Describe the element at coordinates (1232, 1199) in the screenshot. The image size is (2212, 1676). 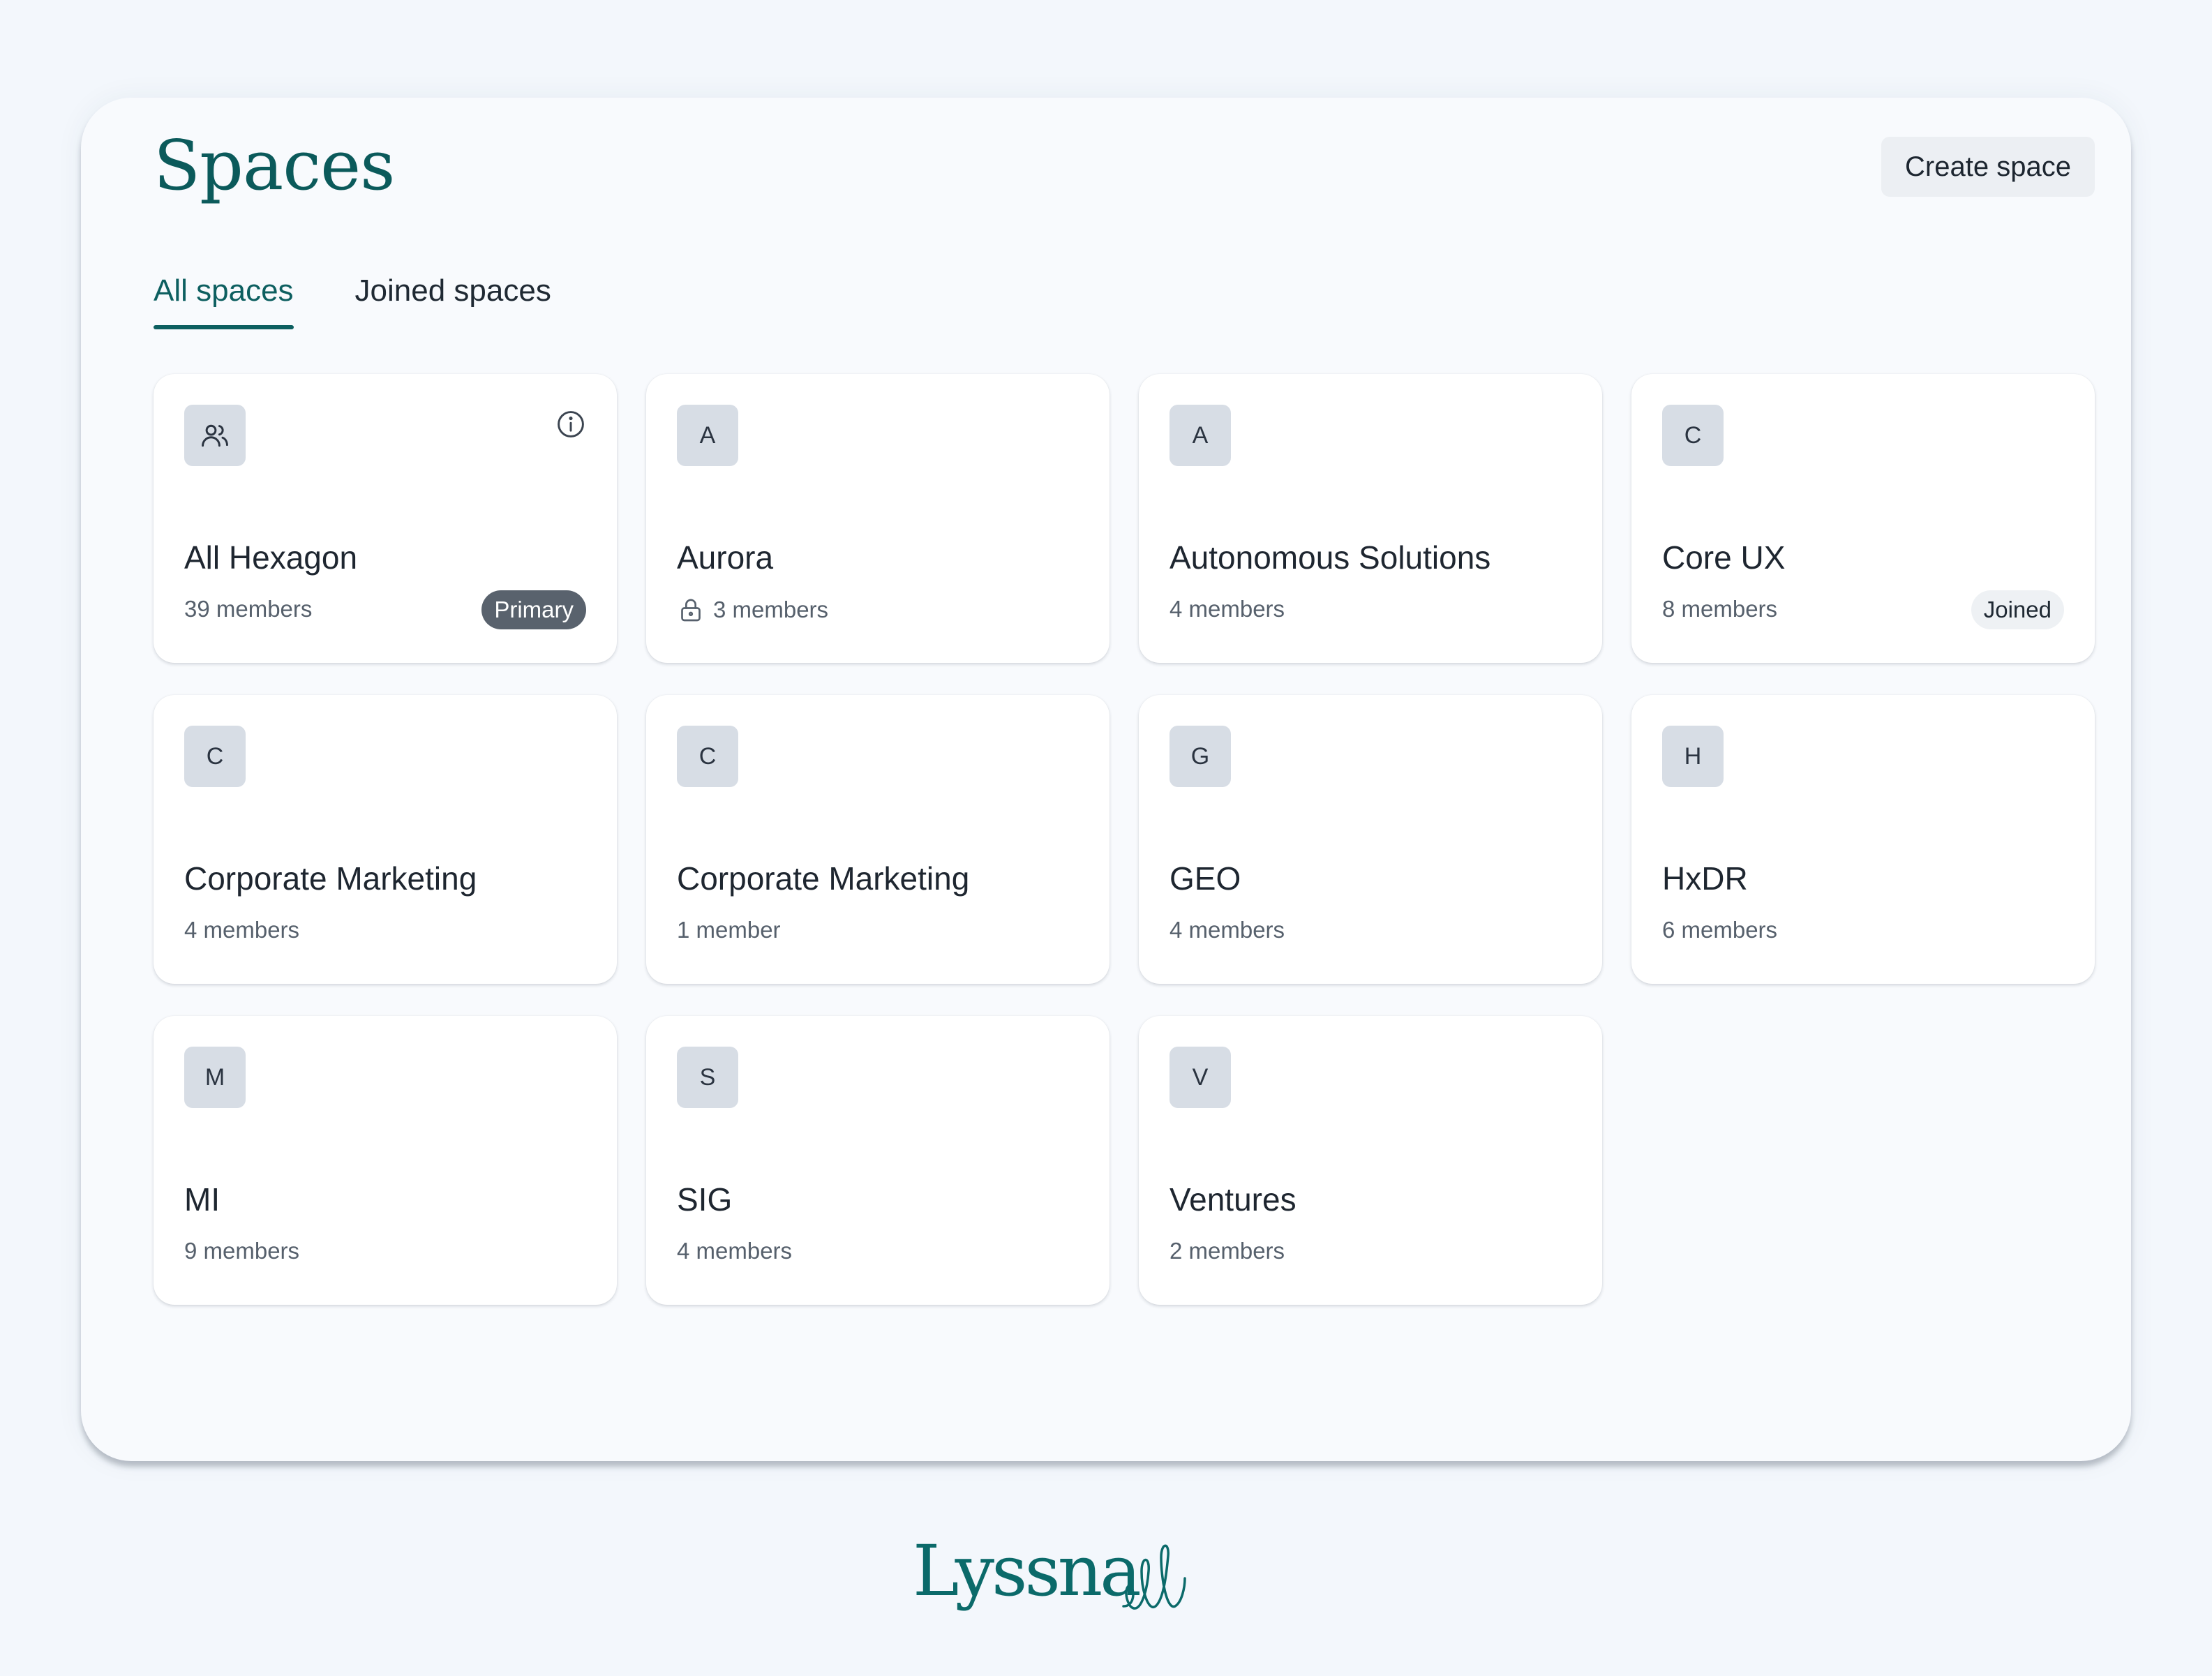
I see `space-name: Ventures` at that location.